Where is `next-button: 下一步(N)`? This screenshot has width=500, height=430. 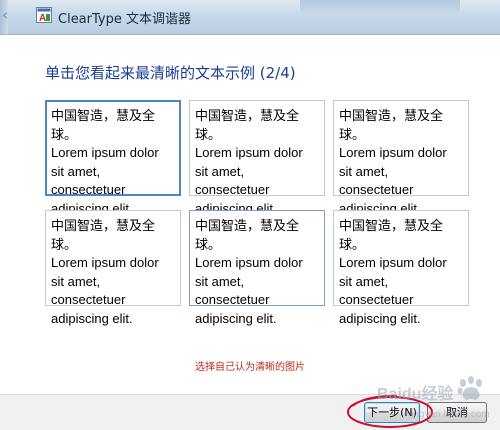 next-button: 下一步(N) is located at coordinates (392, 412).